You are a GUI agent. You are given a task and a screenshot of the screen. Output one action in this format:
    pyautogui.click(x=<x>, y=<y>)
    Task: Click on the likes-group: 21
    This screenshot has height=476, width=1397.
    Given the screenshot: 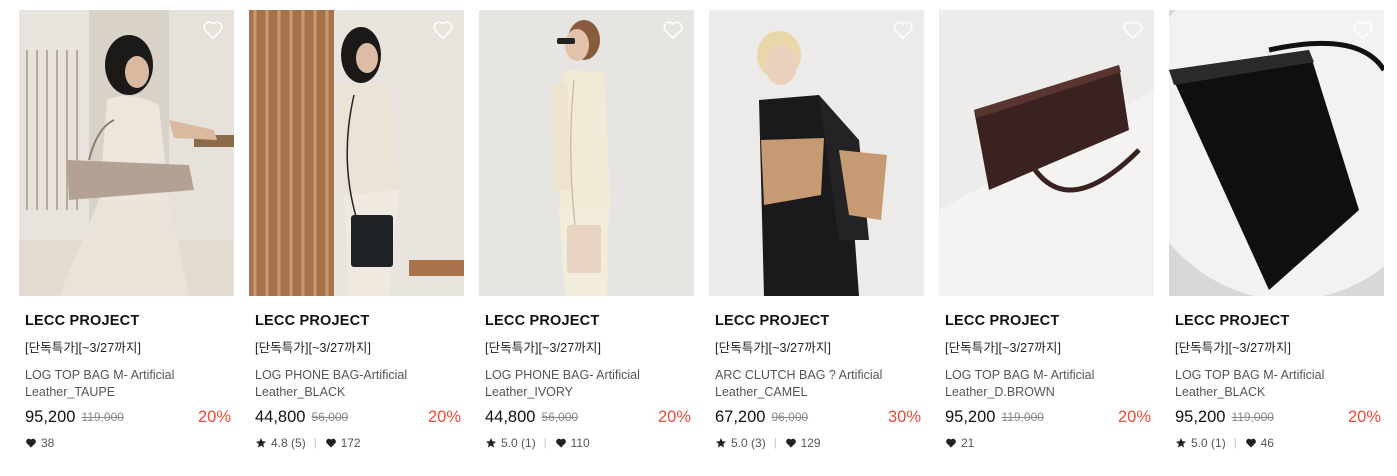 What is the action you would take?
    pyautogui.click(x=959, y=443)
    